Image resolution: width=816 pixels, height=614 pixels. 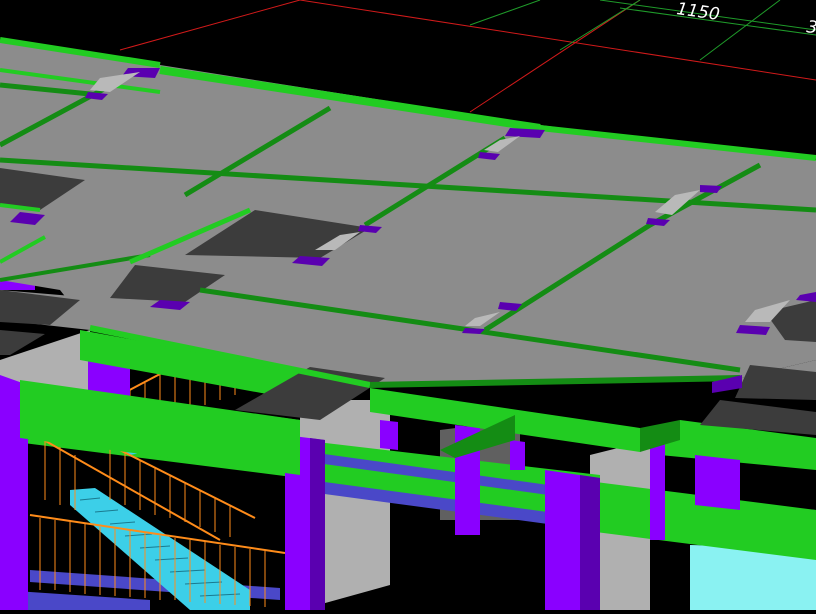 I want to click on dimension-label-3: 3, so click(x=810, y=27).